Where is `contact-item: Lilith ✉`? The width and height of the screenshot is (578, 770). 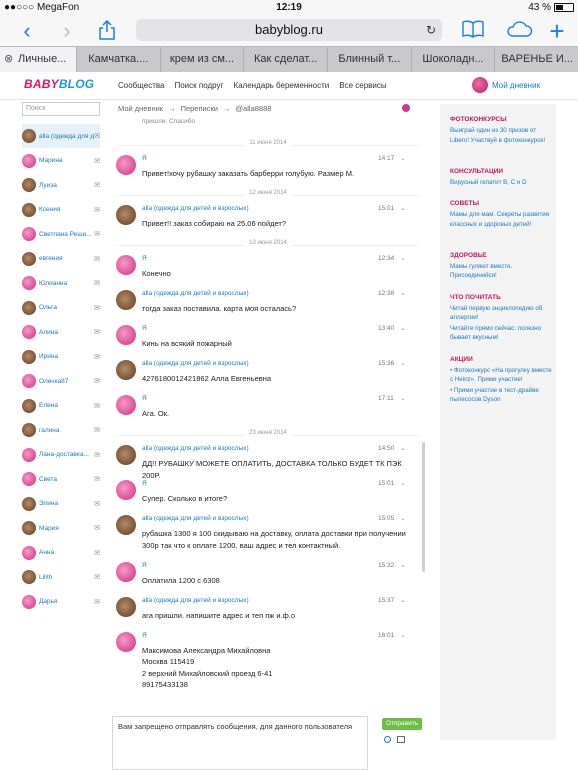
contact-item: Lilith ✉ is located at coordinates (61, 577).